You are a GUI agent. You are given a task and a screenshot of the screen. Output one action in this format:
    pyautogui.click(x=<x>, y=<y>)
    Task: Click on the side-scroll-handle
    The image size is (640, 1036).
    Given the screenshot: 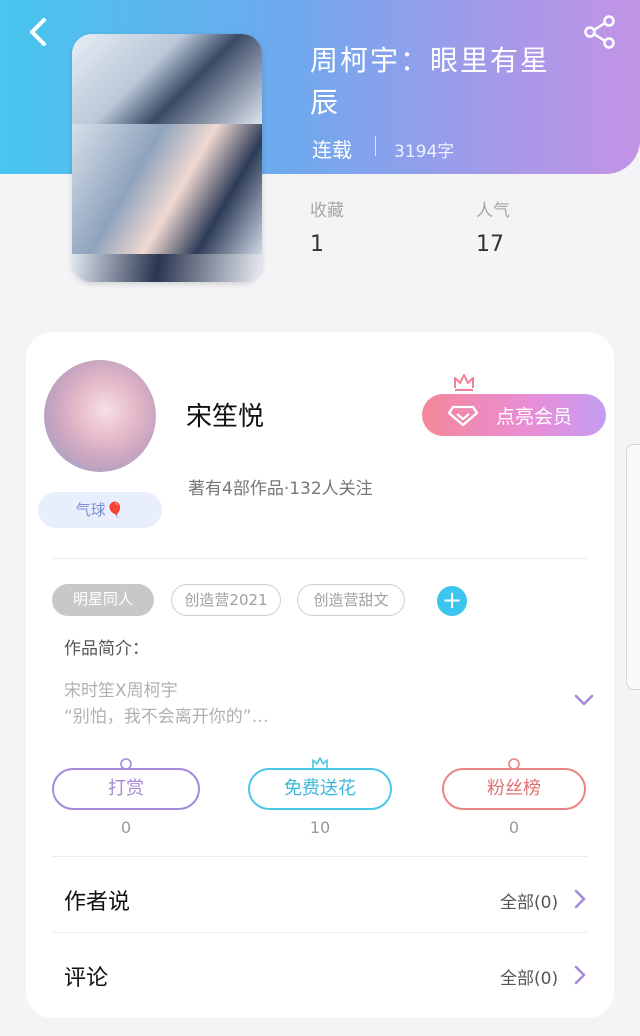 What is the action you would take?
    pyautogui.click(x=633, y=567)
    